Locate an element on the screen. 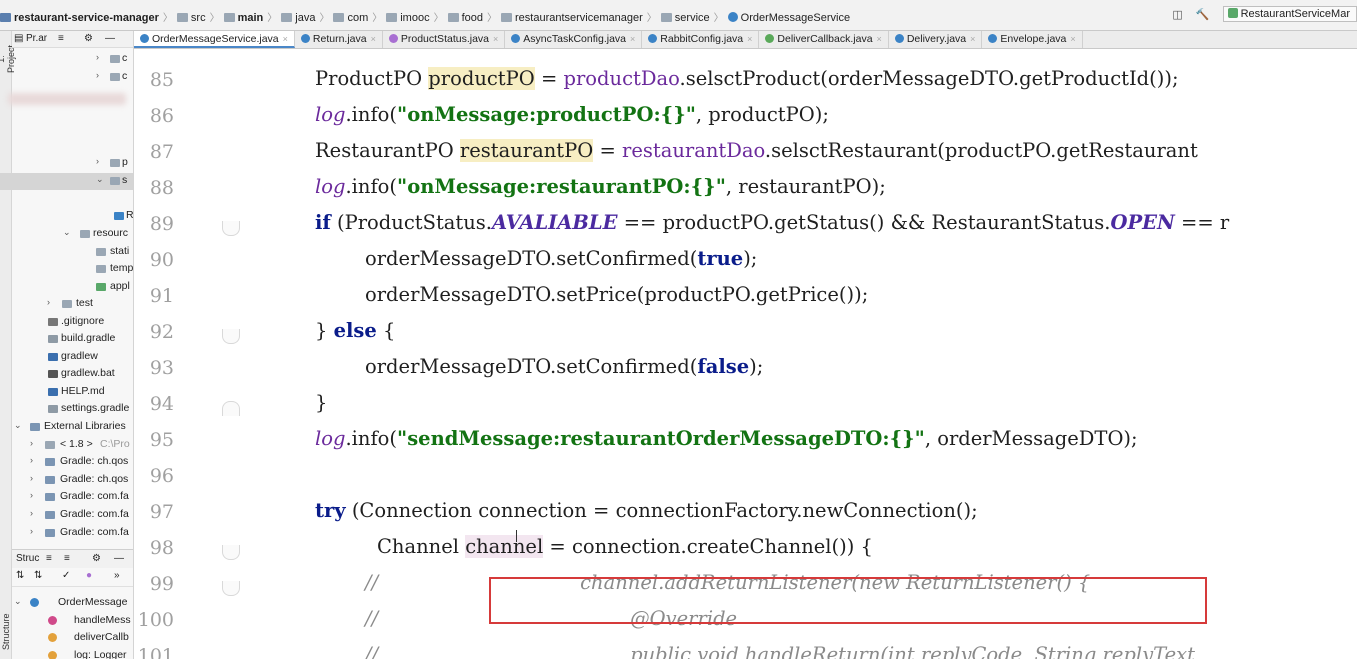 Image resolution: width=1357 pixels, height=659 pixels. breadcrumb-item: restaurantservicemanager is located at coordinates (572, 18).